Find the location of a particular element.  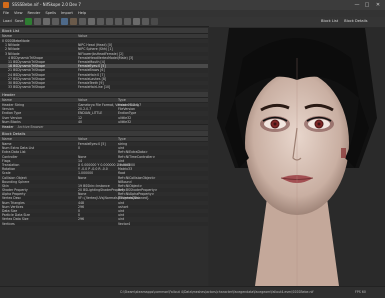

tab-block-list: Block List is located at coordinates (329, 22).